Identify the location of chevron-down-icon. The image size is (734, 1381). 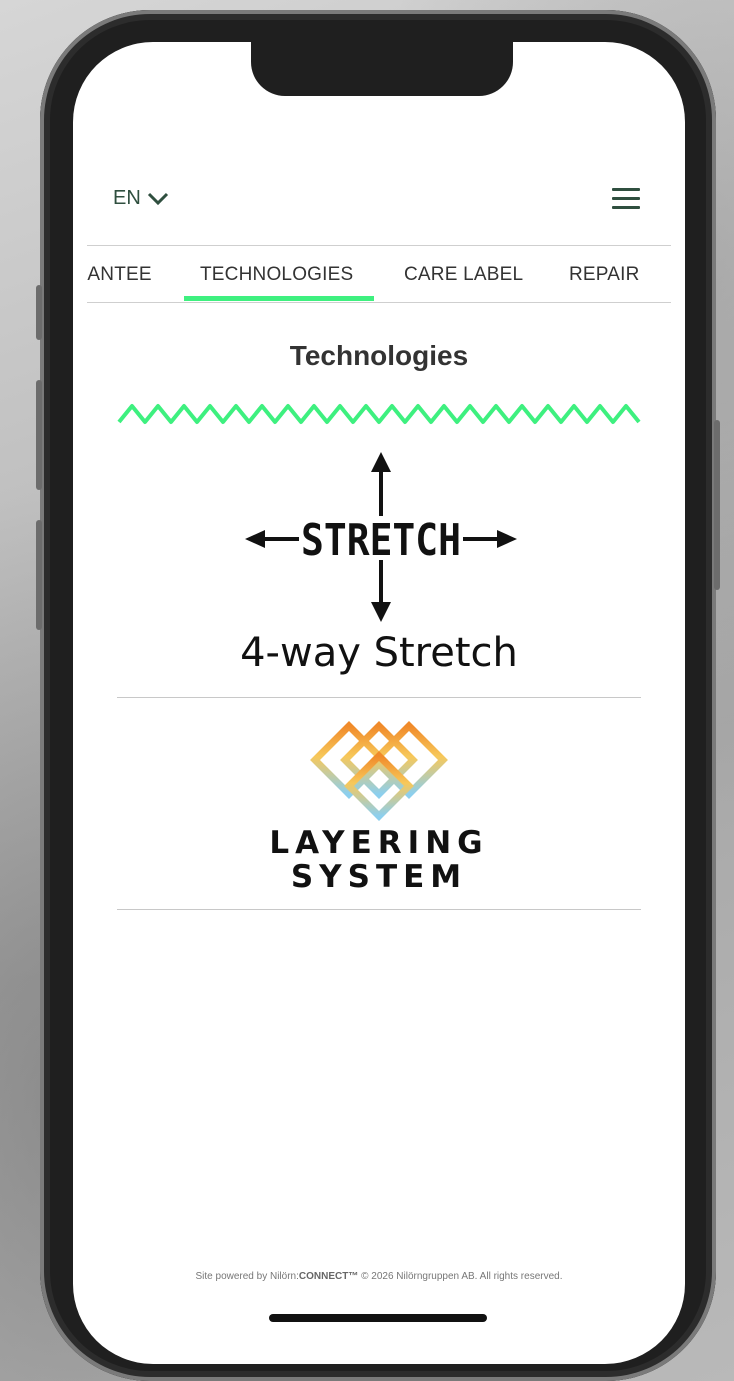
(157, 198).